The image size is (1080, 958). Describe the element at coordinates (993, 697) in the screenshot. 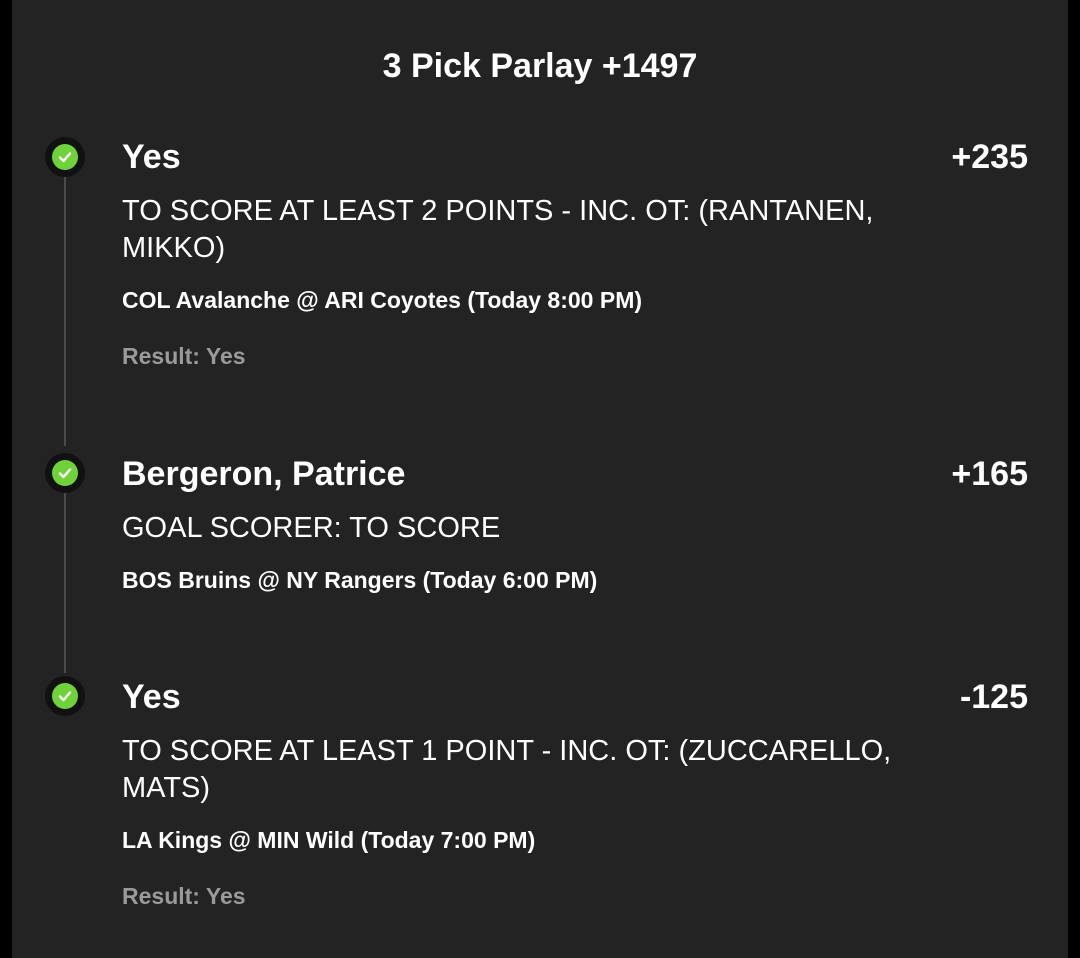

I see `leg-odds: -125` at that location.